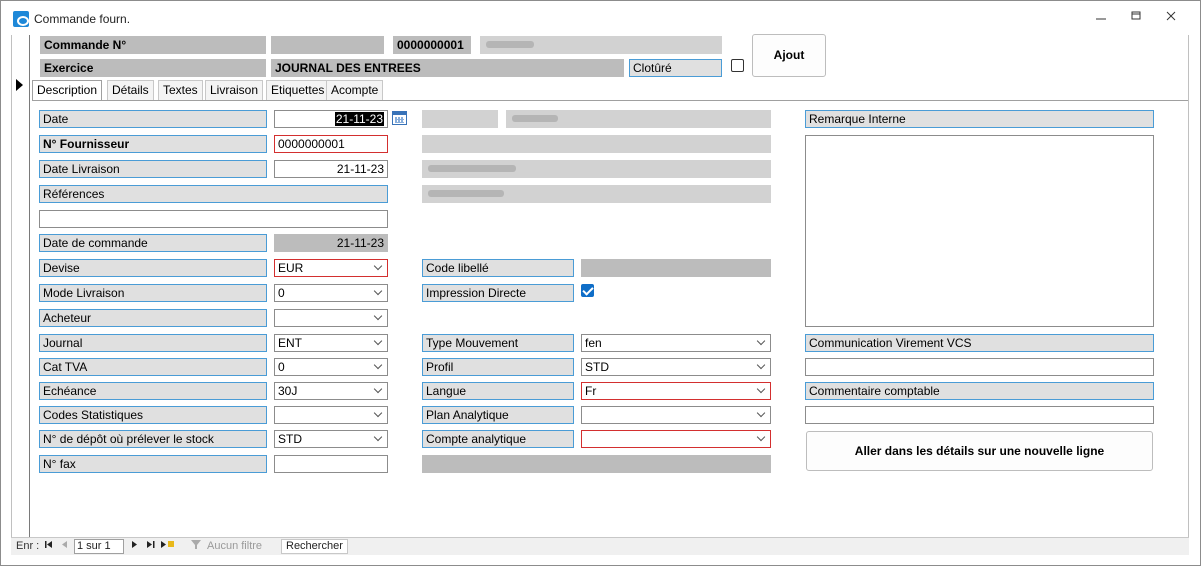  What do you see at coordinates (153, 45) in the screenshot?
I see `commande-label: Commande N°` at bounding box center [153, 45].